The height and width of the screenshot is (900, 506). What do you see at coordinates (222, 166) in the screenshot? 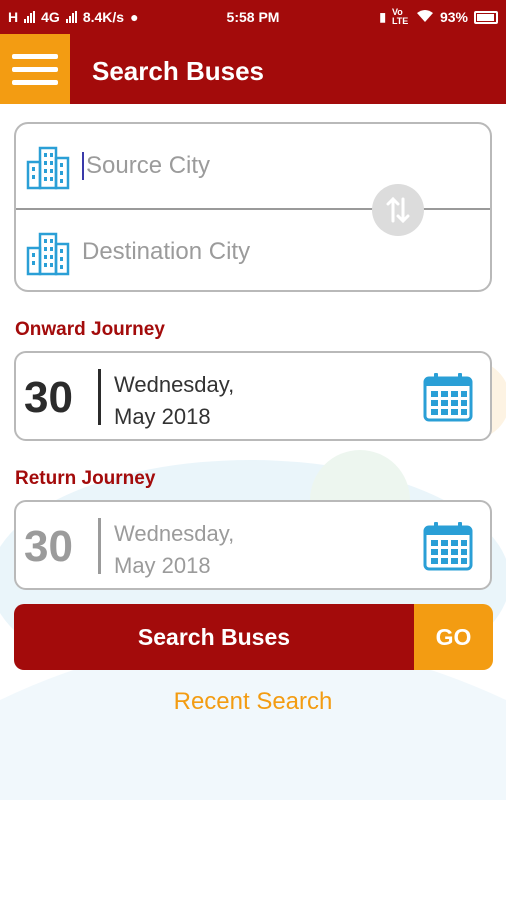
I see `source-city-input` at bounding box center [222, 166].